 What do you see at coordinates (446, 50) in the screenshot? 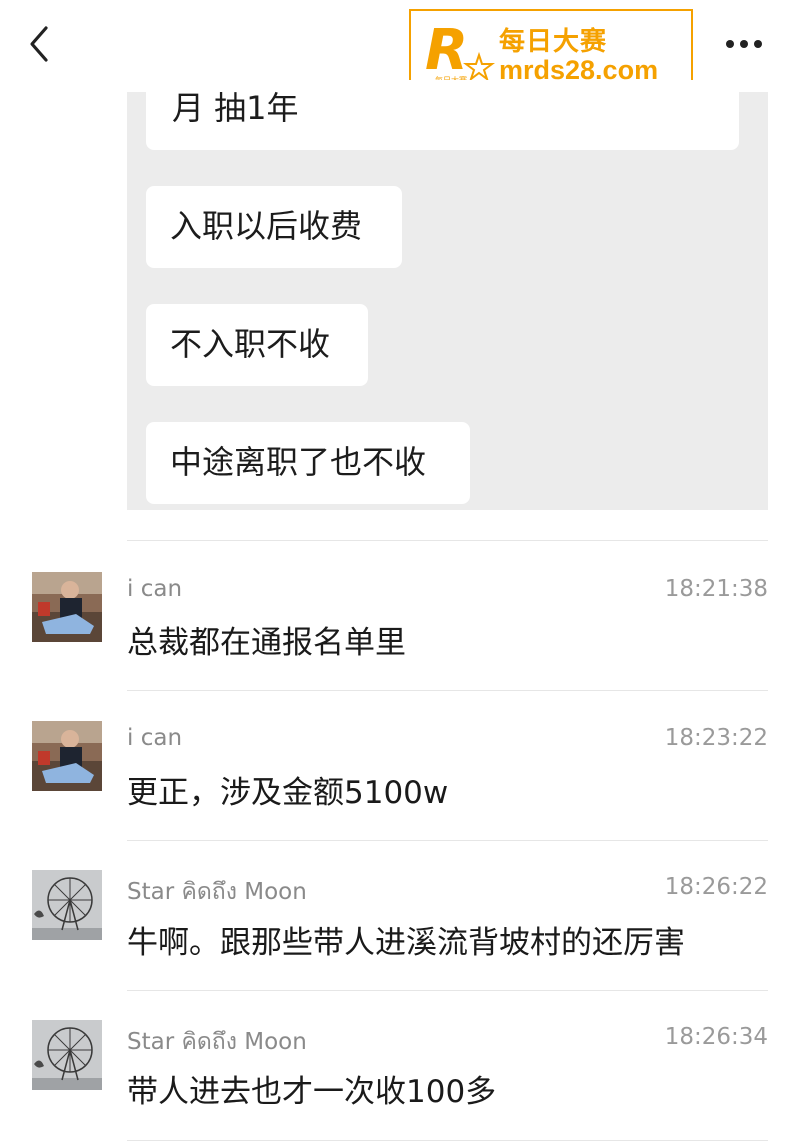
I see `logo-letter: R` at bounding box center [446, 50].